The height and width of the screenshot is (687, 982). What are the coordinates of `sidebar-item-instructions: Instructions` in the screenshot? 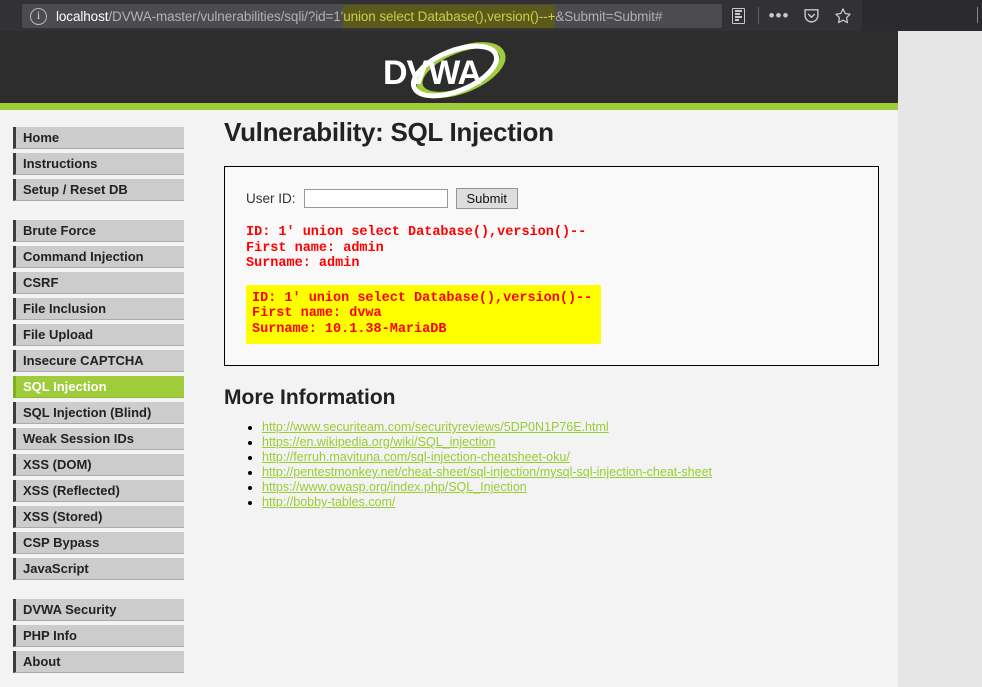 It's located at (98, 164).